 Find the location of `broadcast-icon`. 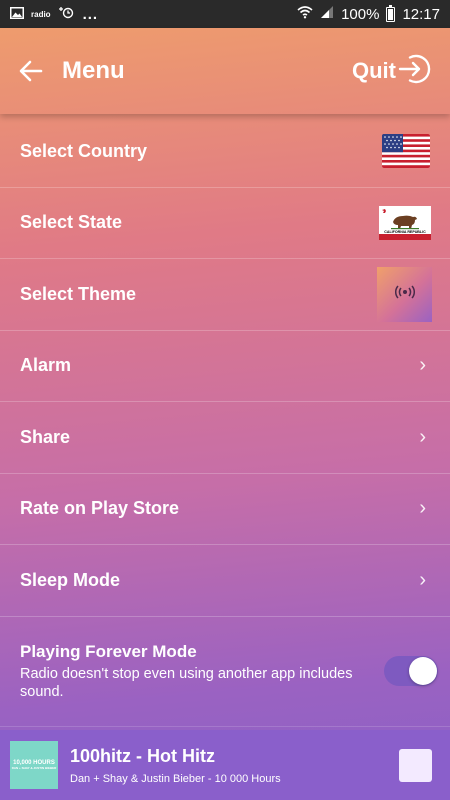

broadcast-icon is located at coordinates (404, 294).